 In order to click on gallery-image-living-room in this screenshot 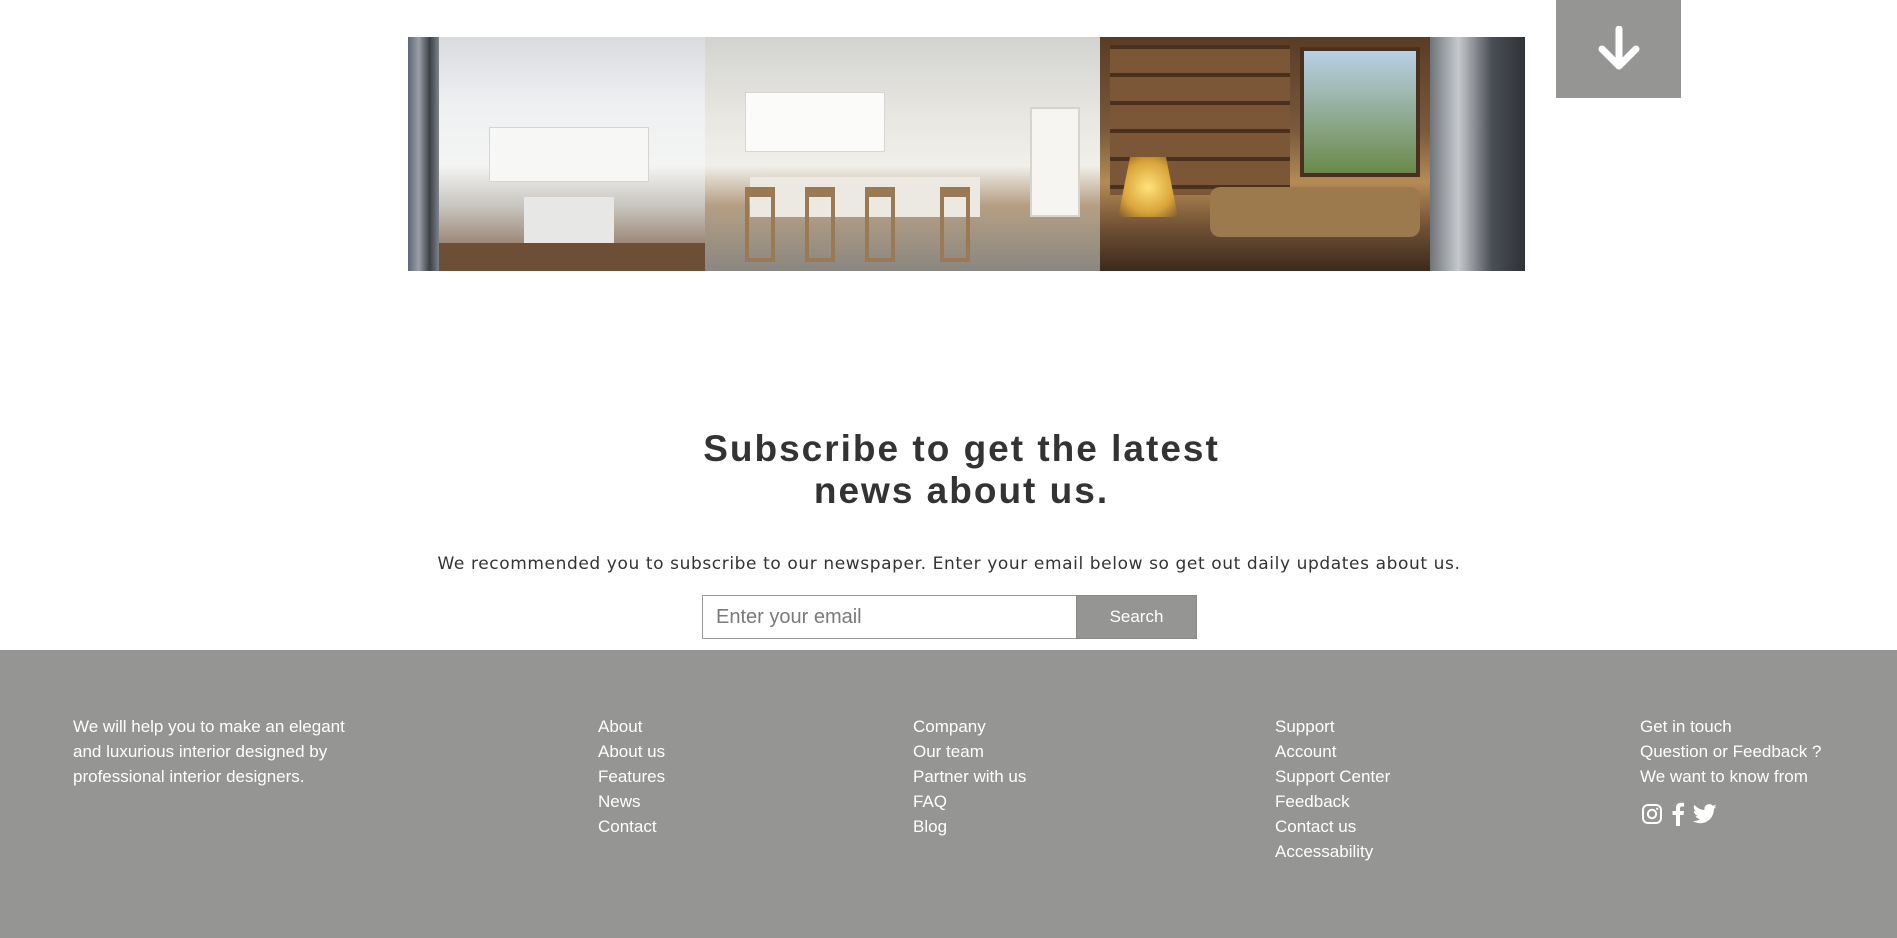, I will do `click(1265, 154)`.